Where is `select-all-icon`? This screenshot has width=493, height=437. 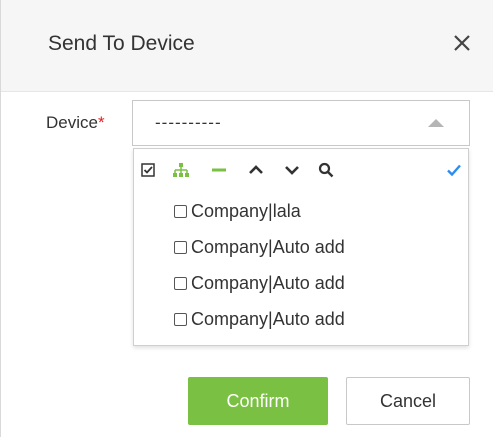
select-all-icon is located at coordinates (148, 170).